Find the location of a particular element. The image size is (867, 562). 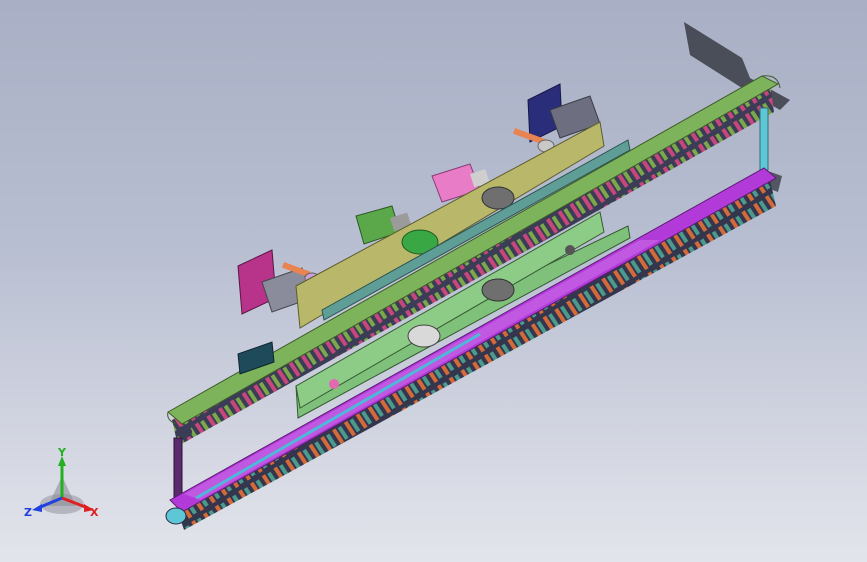

x-axis-label: X is located at coordinates (94, 512).